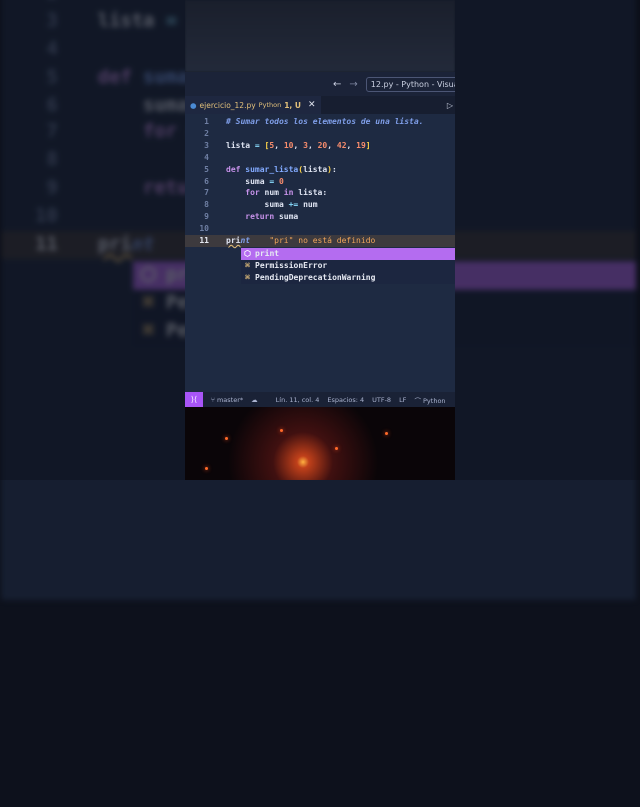  I want to click on remote-button: ⟩⟨, so click(194, 399).